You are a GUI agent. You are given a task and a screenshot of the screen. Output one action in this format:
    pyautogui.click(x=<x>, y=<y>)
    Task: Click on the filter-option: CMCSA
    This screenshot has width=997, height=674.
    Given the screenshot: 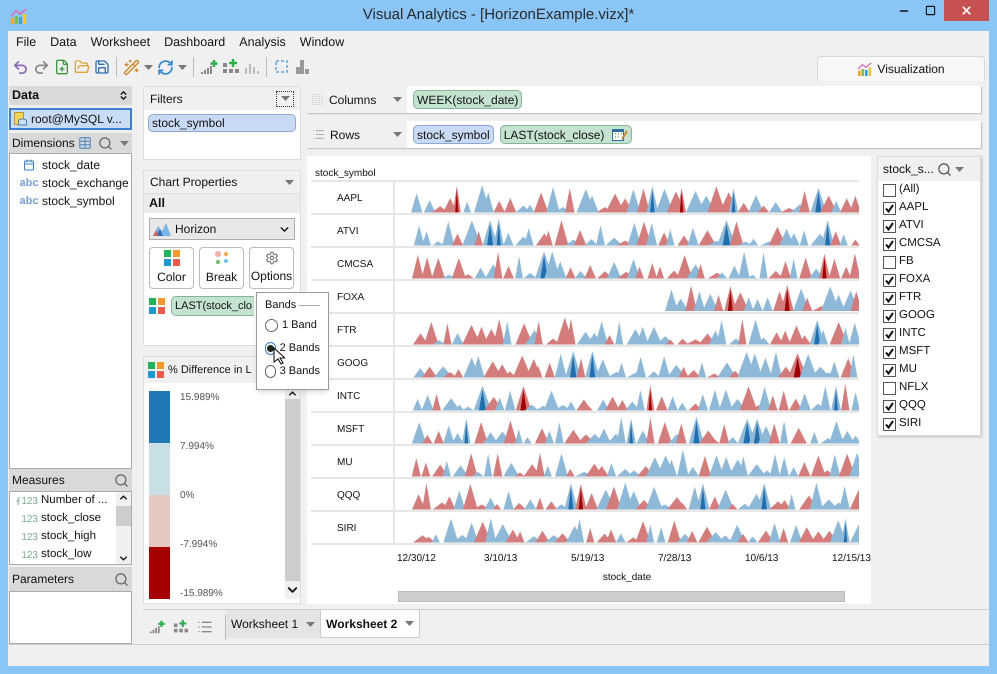 What is the action you would take?
    pyautogui.click(x=929, y=244)
    